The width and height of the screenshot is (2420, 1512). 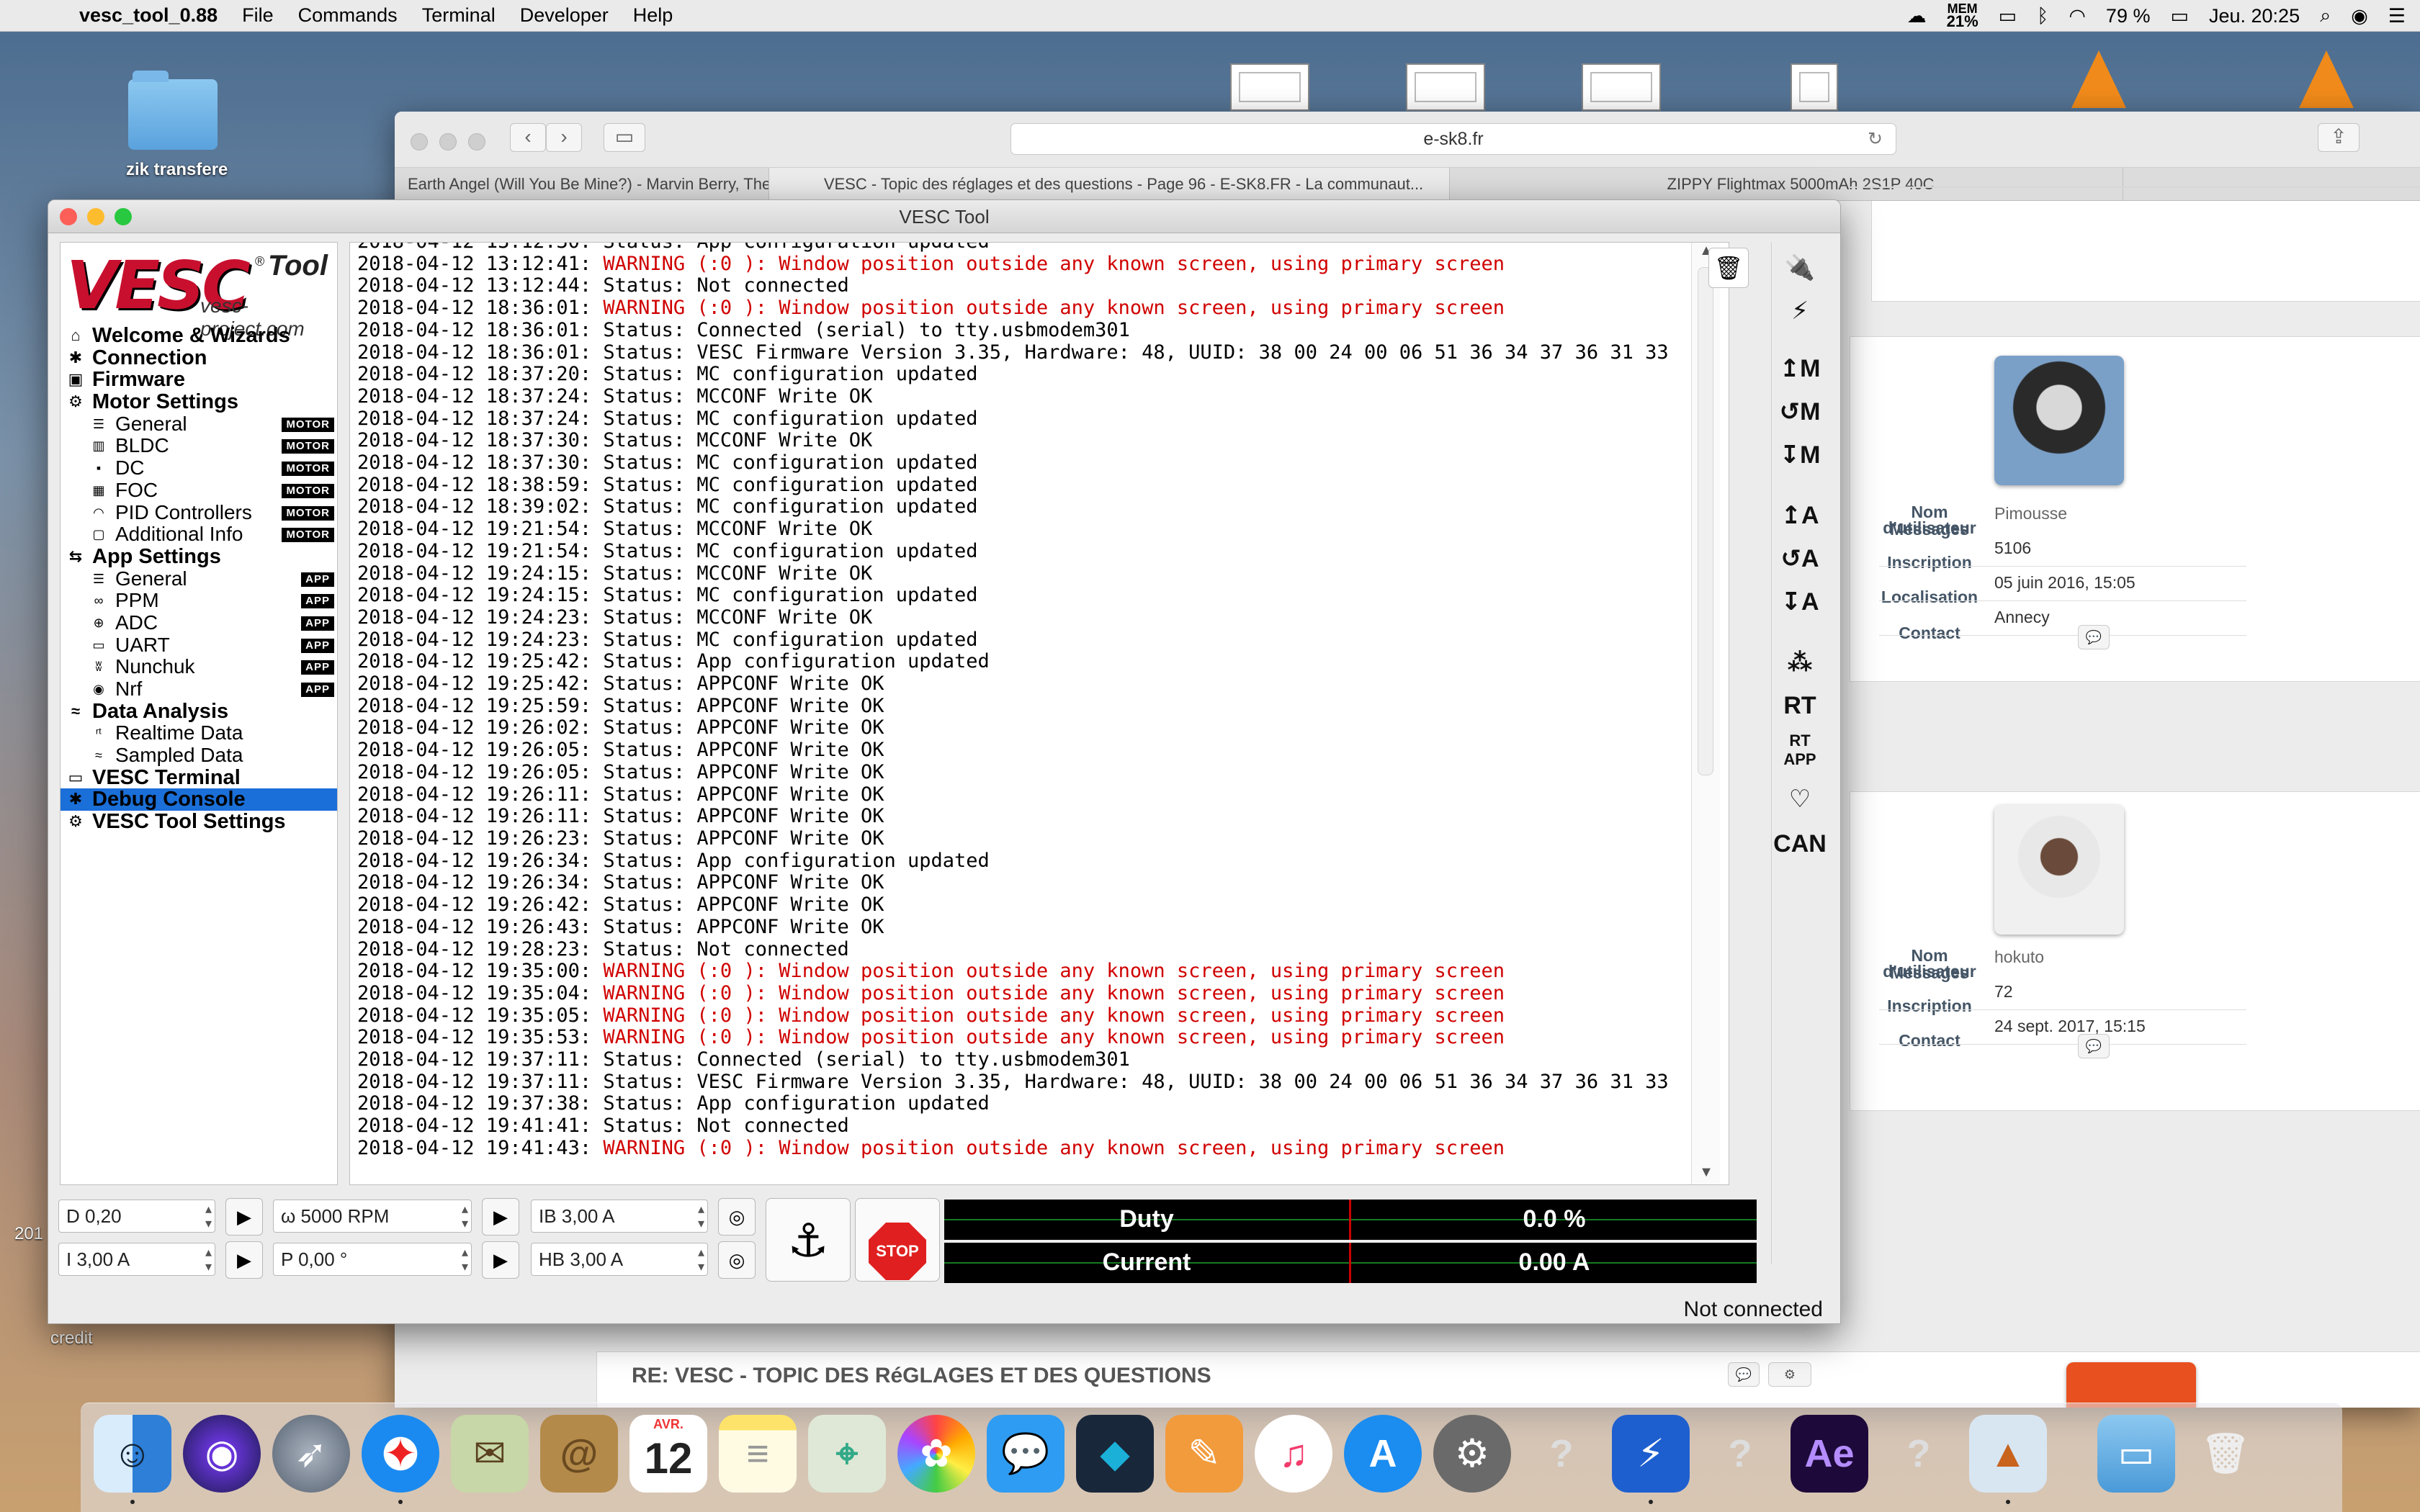 What do you see at coordinates (2359, 16) in the screenshot?
I see `siri-icon: ◉` at bounding box center [2359, 16].